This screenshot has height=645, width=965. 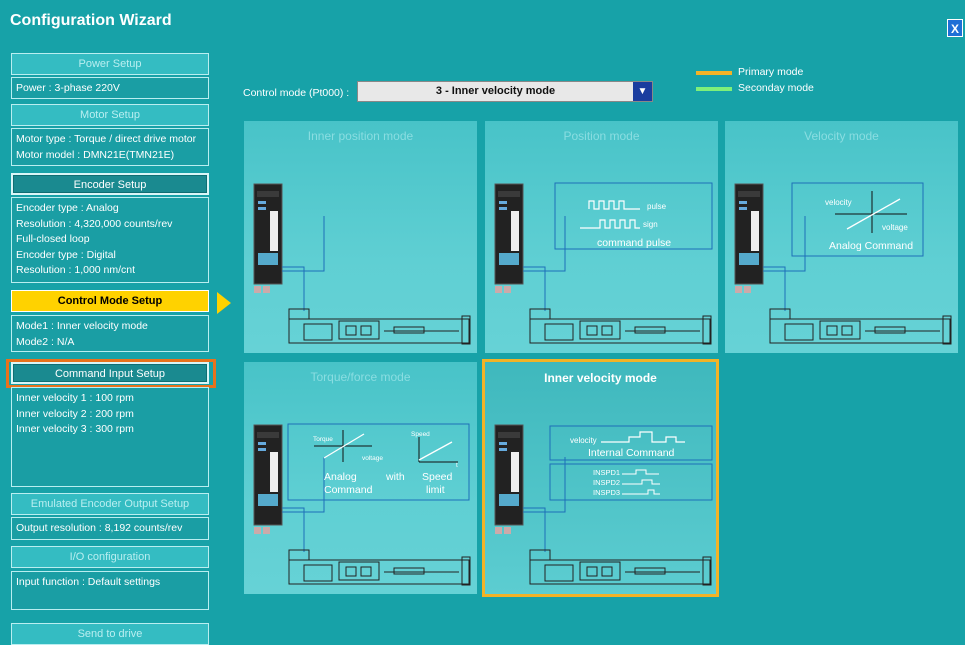 What do you see at coordinates (435, 451) in the screenshot?
I see `speed-slope` at bounding box center [435, 451].